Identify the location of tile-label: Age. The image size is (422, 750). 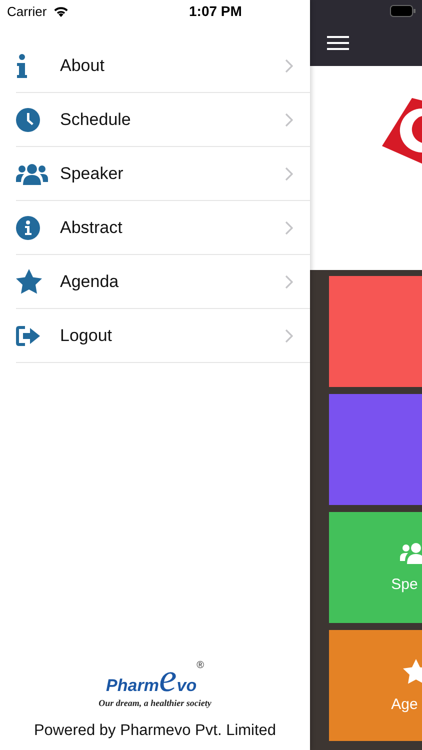
(404, 704).